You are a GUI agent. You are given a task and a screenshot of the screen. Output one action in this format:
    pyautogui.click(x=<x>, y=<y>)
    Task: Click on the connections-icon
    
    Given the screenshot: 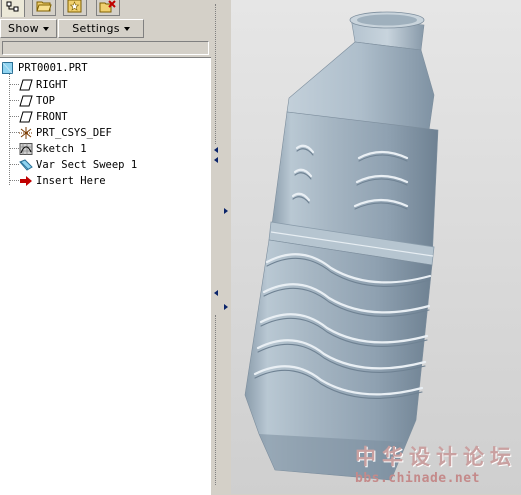 What is the action you would take?
    pyautogui.click(x=107, y=6)
    